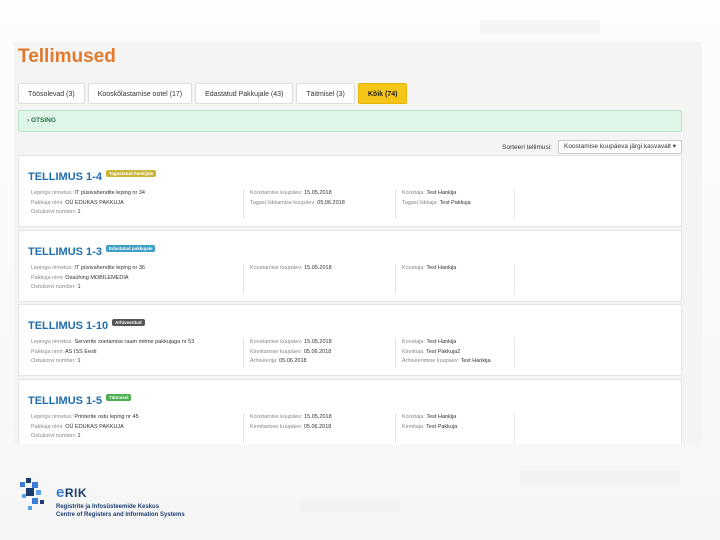 This screenshot has width=720, height=540. I want to click on detail-value: Printerite ostu leping nr 45, so click(106, 417).